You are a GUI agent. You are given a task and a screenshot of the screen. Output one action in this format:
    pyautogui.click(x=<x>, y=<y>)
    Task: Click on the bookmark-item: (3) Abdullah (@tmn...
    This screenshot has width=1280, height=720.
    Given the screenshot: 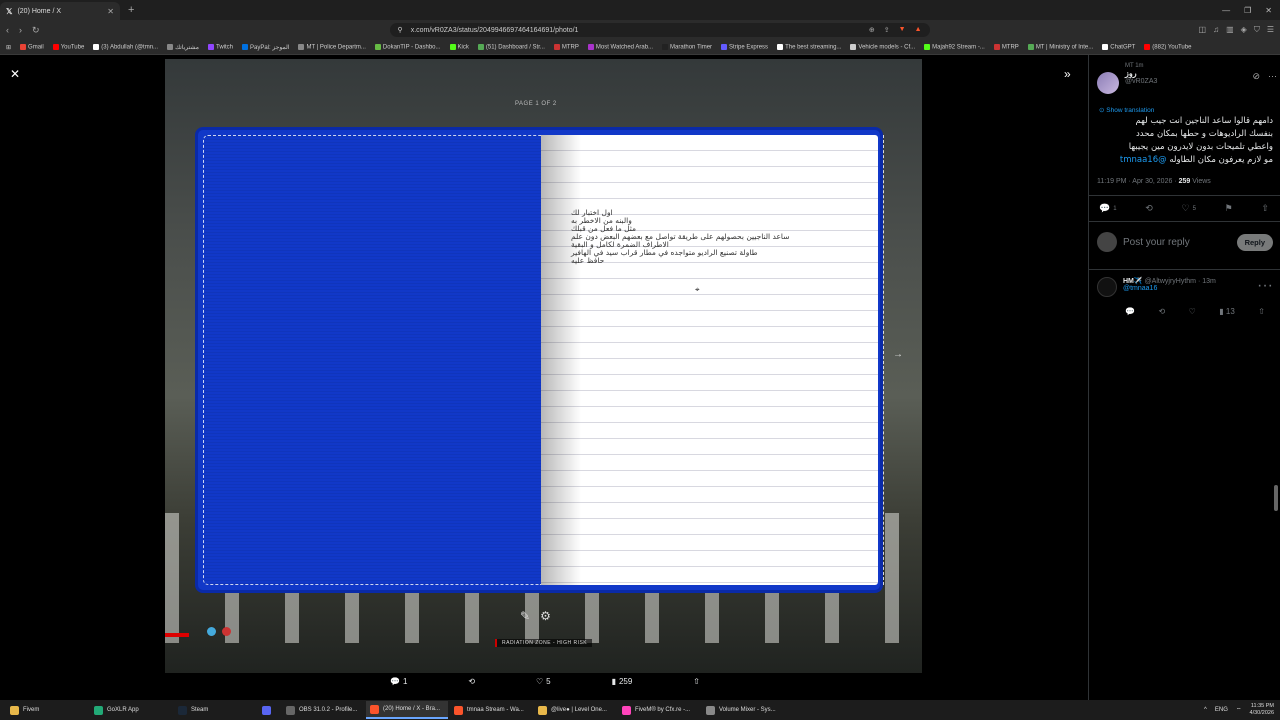 What is the action you would take?
    pyautogui.click(x=125, y=46)
    